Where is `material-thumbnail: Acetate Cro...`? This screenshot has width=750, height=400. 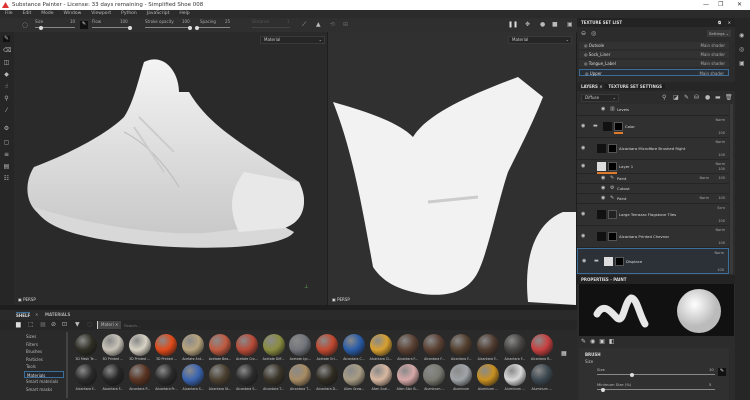 material-thumbnail: Acetate Cro... is located at coordinates (247, 347).